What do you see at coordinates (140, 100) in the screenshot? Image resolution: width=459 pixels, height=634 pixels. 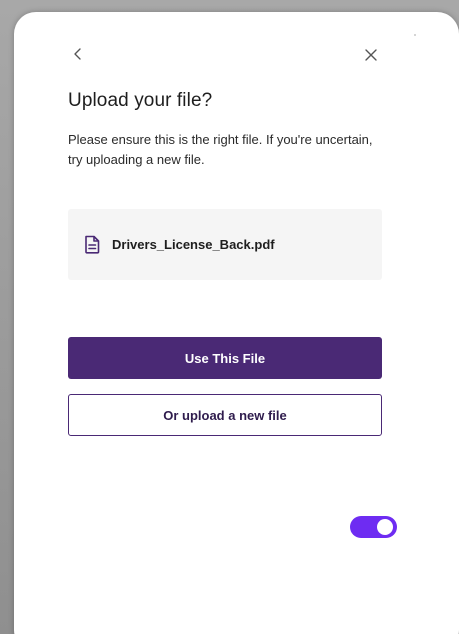 I see `dialog-title: Upload your file?` at bounding box center [140, 100].